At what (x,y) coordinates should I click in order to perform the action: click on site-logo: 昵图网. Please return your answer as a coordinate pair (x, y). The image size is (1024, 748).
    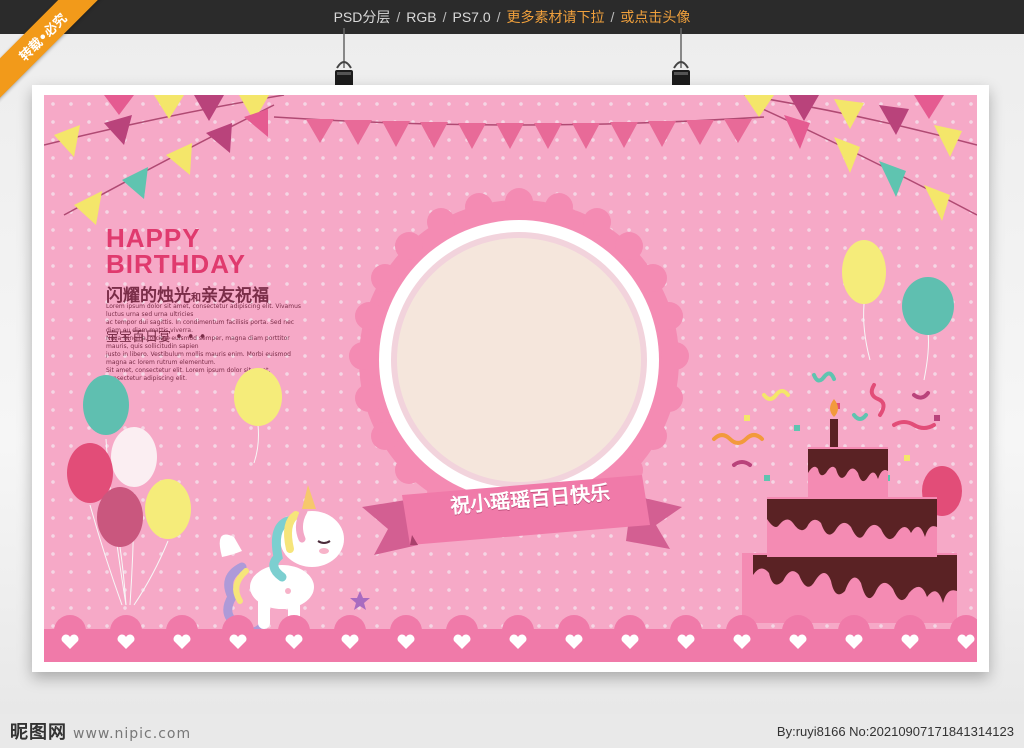
    Looking at the image, I should click on (38, 732).